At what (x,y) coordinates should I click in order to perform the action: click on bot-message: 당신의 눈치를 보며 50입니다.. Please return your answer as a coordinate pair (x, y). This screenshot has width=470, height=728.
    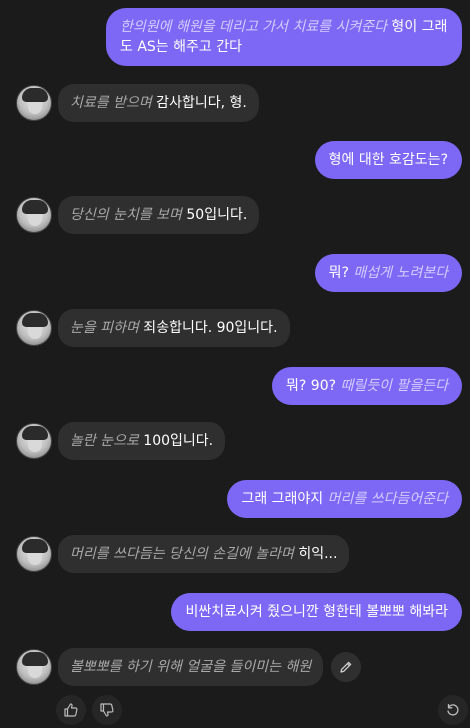
    Looking at the image, I should click on (138, 215).